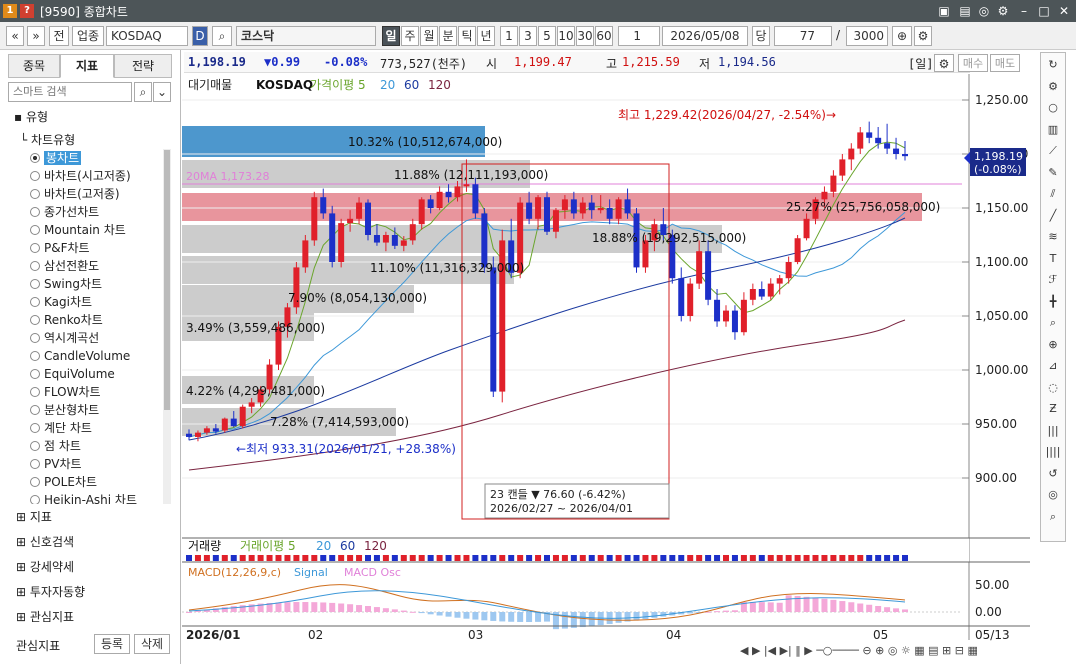 This screenshot has width=1076, height=664. I want to click on bars-icon: |||, so click(1053, 431).